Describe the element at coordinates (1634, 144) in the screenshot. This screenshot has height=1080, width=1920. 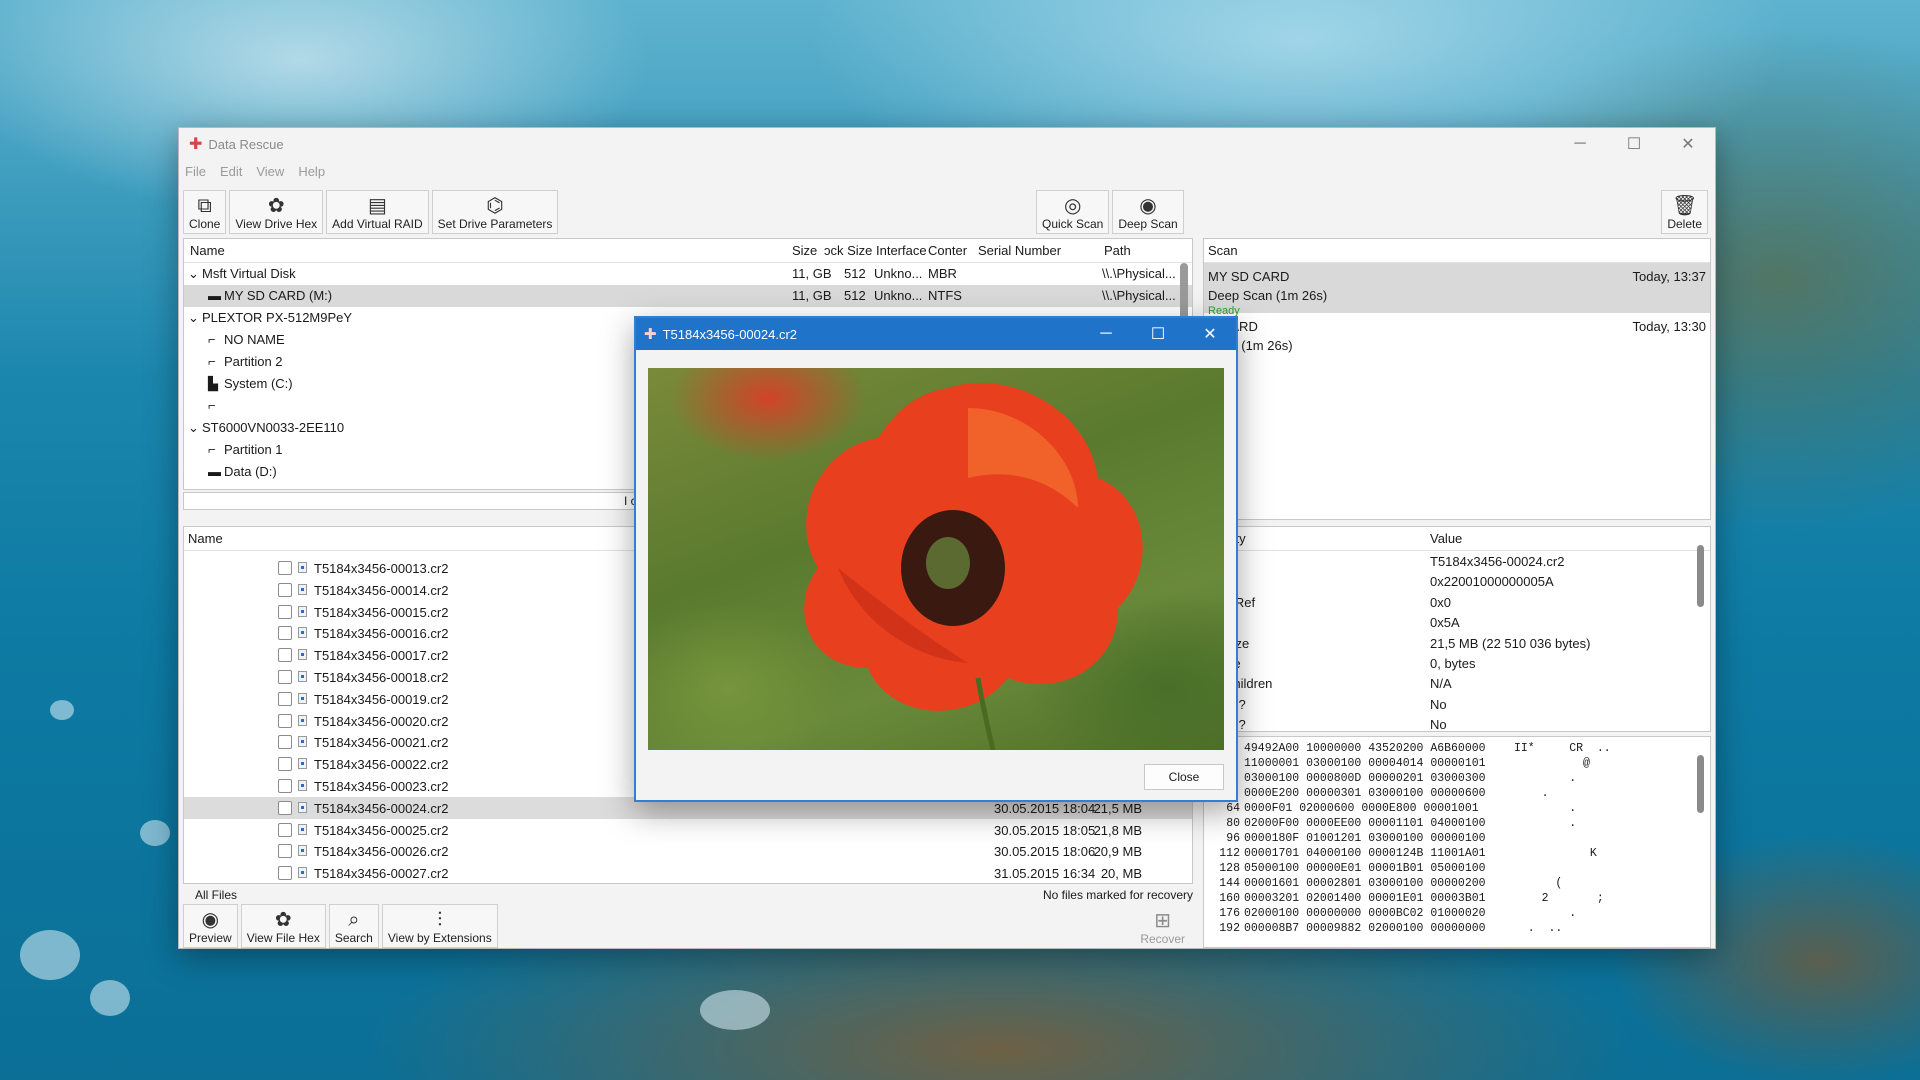
I see `maximize-button: ☐` at that location.